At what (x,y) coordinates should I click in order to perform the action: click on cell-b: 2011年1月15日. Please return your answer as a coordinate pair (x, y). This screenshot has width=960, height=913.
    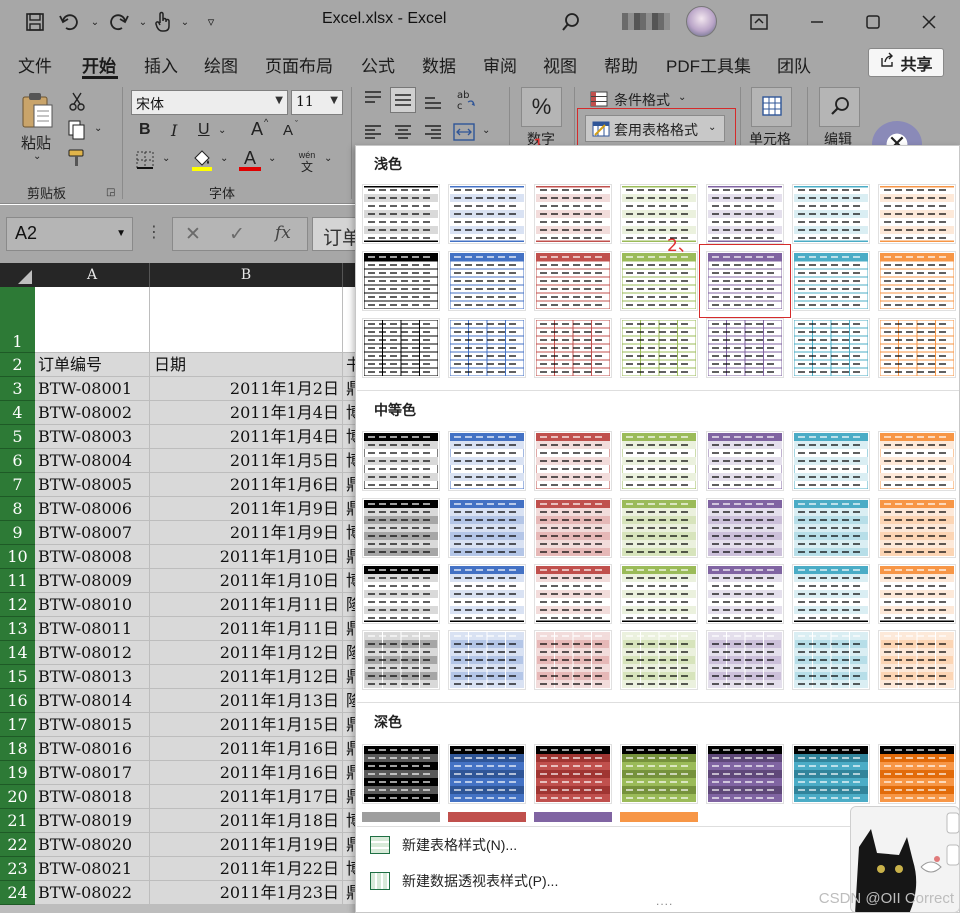
    Looking at the image, I should click on (246, 725).